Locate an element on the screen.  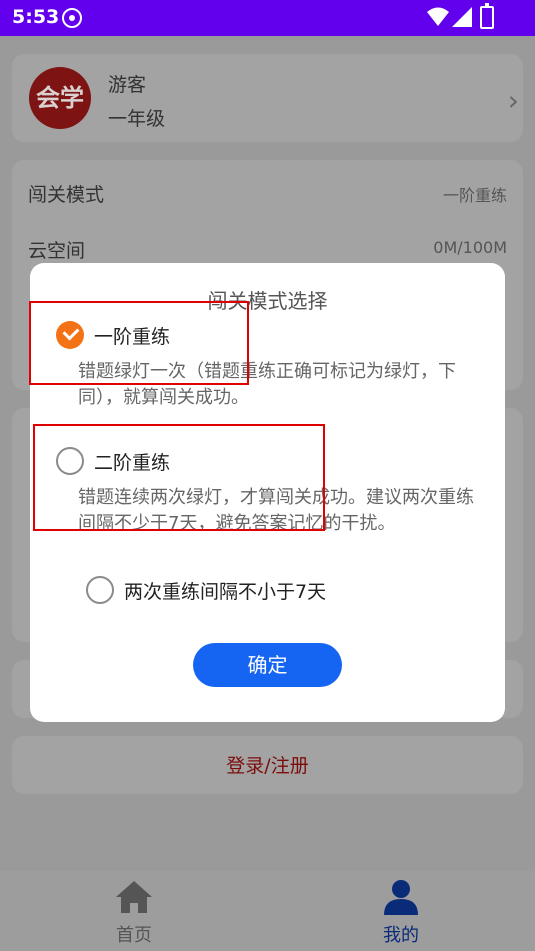
confirm-button: 确定 is located at coordinates (267, 665).